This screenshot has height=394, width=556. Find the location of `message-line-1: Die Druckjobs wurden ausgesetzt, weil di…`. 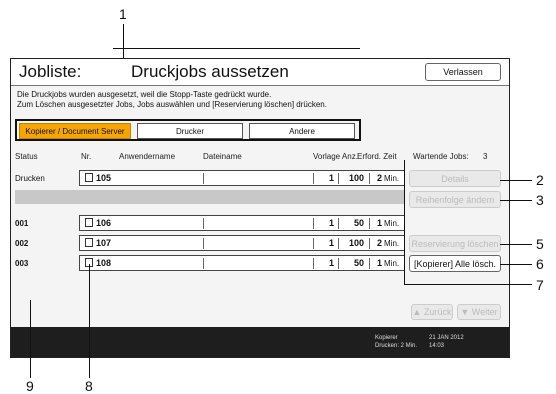

message-line-1: Die Druckjobs wurden ausgesetzt, weil di… is located at coordinates (144, 94).